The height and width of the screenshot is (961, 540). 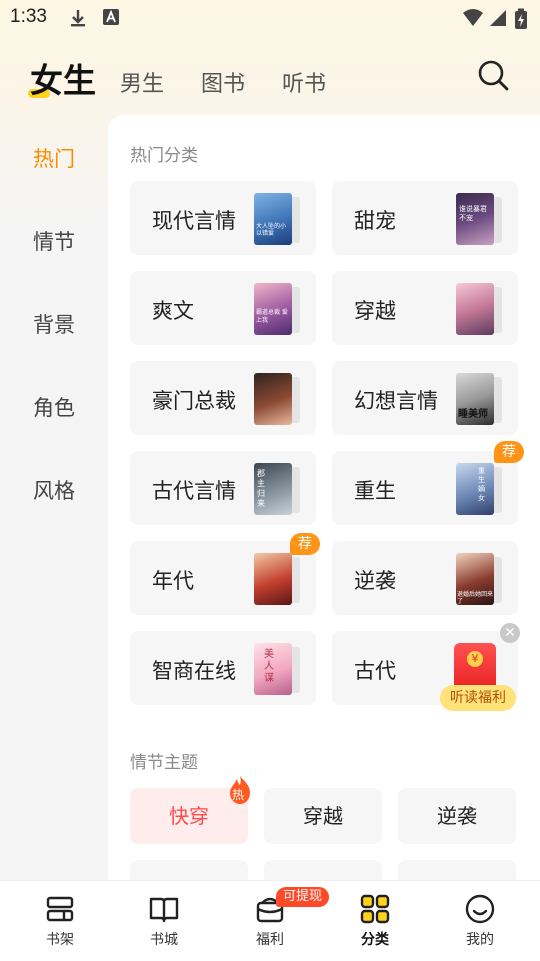 What do you see at coordinates (375, 221) in the screenshot?
I see `category-label: 甜宠` at bounding box center [375, 221].